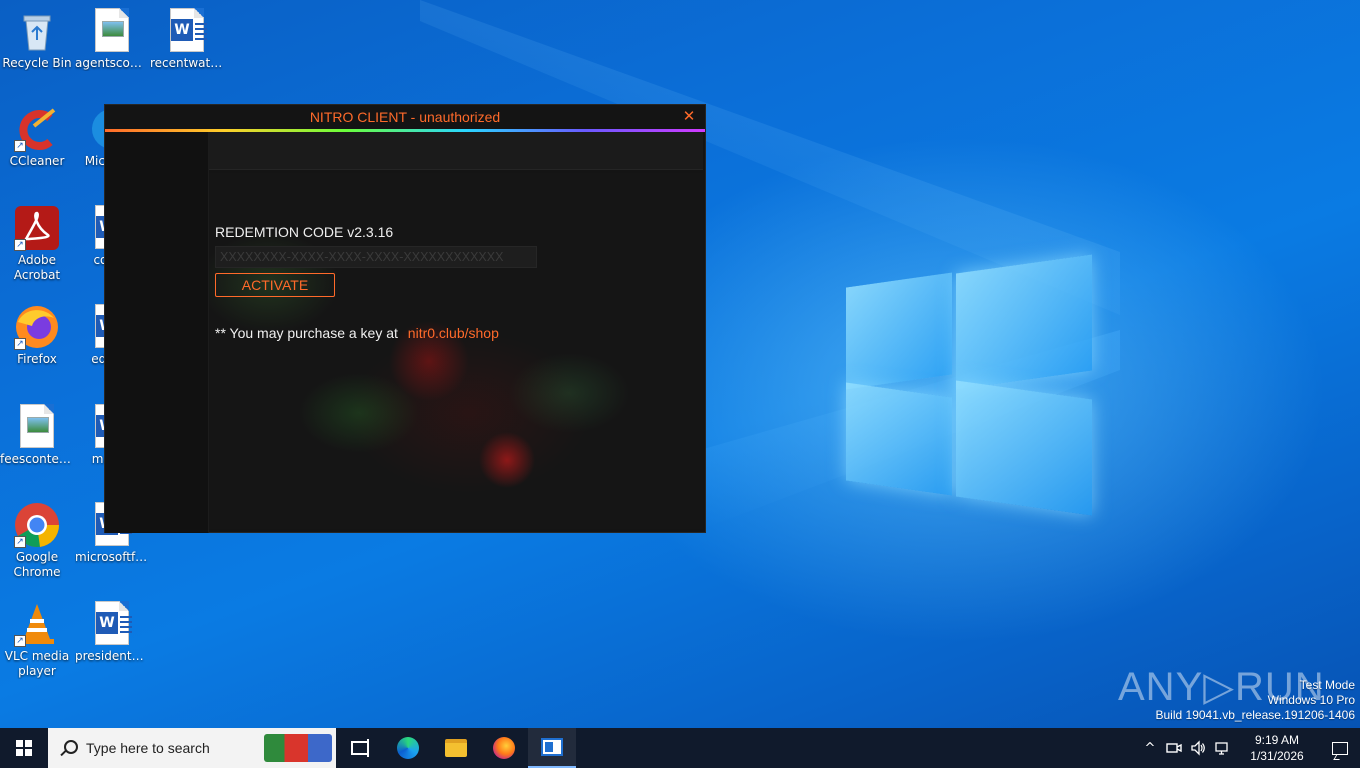 Image resolution: width=1360 pixels, height=768 pixels. What do you see at coordinates (1255, 715) in the screenshot?
I see `build-line: Build 19041.vb_release.191206-1406` at bounding box center [1255, 715].